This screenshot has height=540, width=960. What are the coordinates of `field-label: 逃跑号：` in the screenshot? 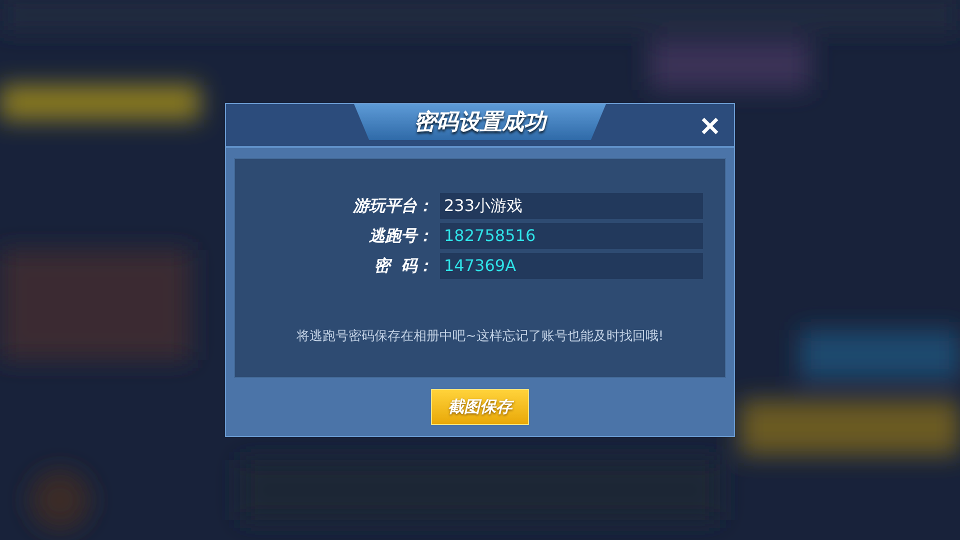 It's located at (400, 236).